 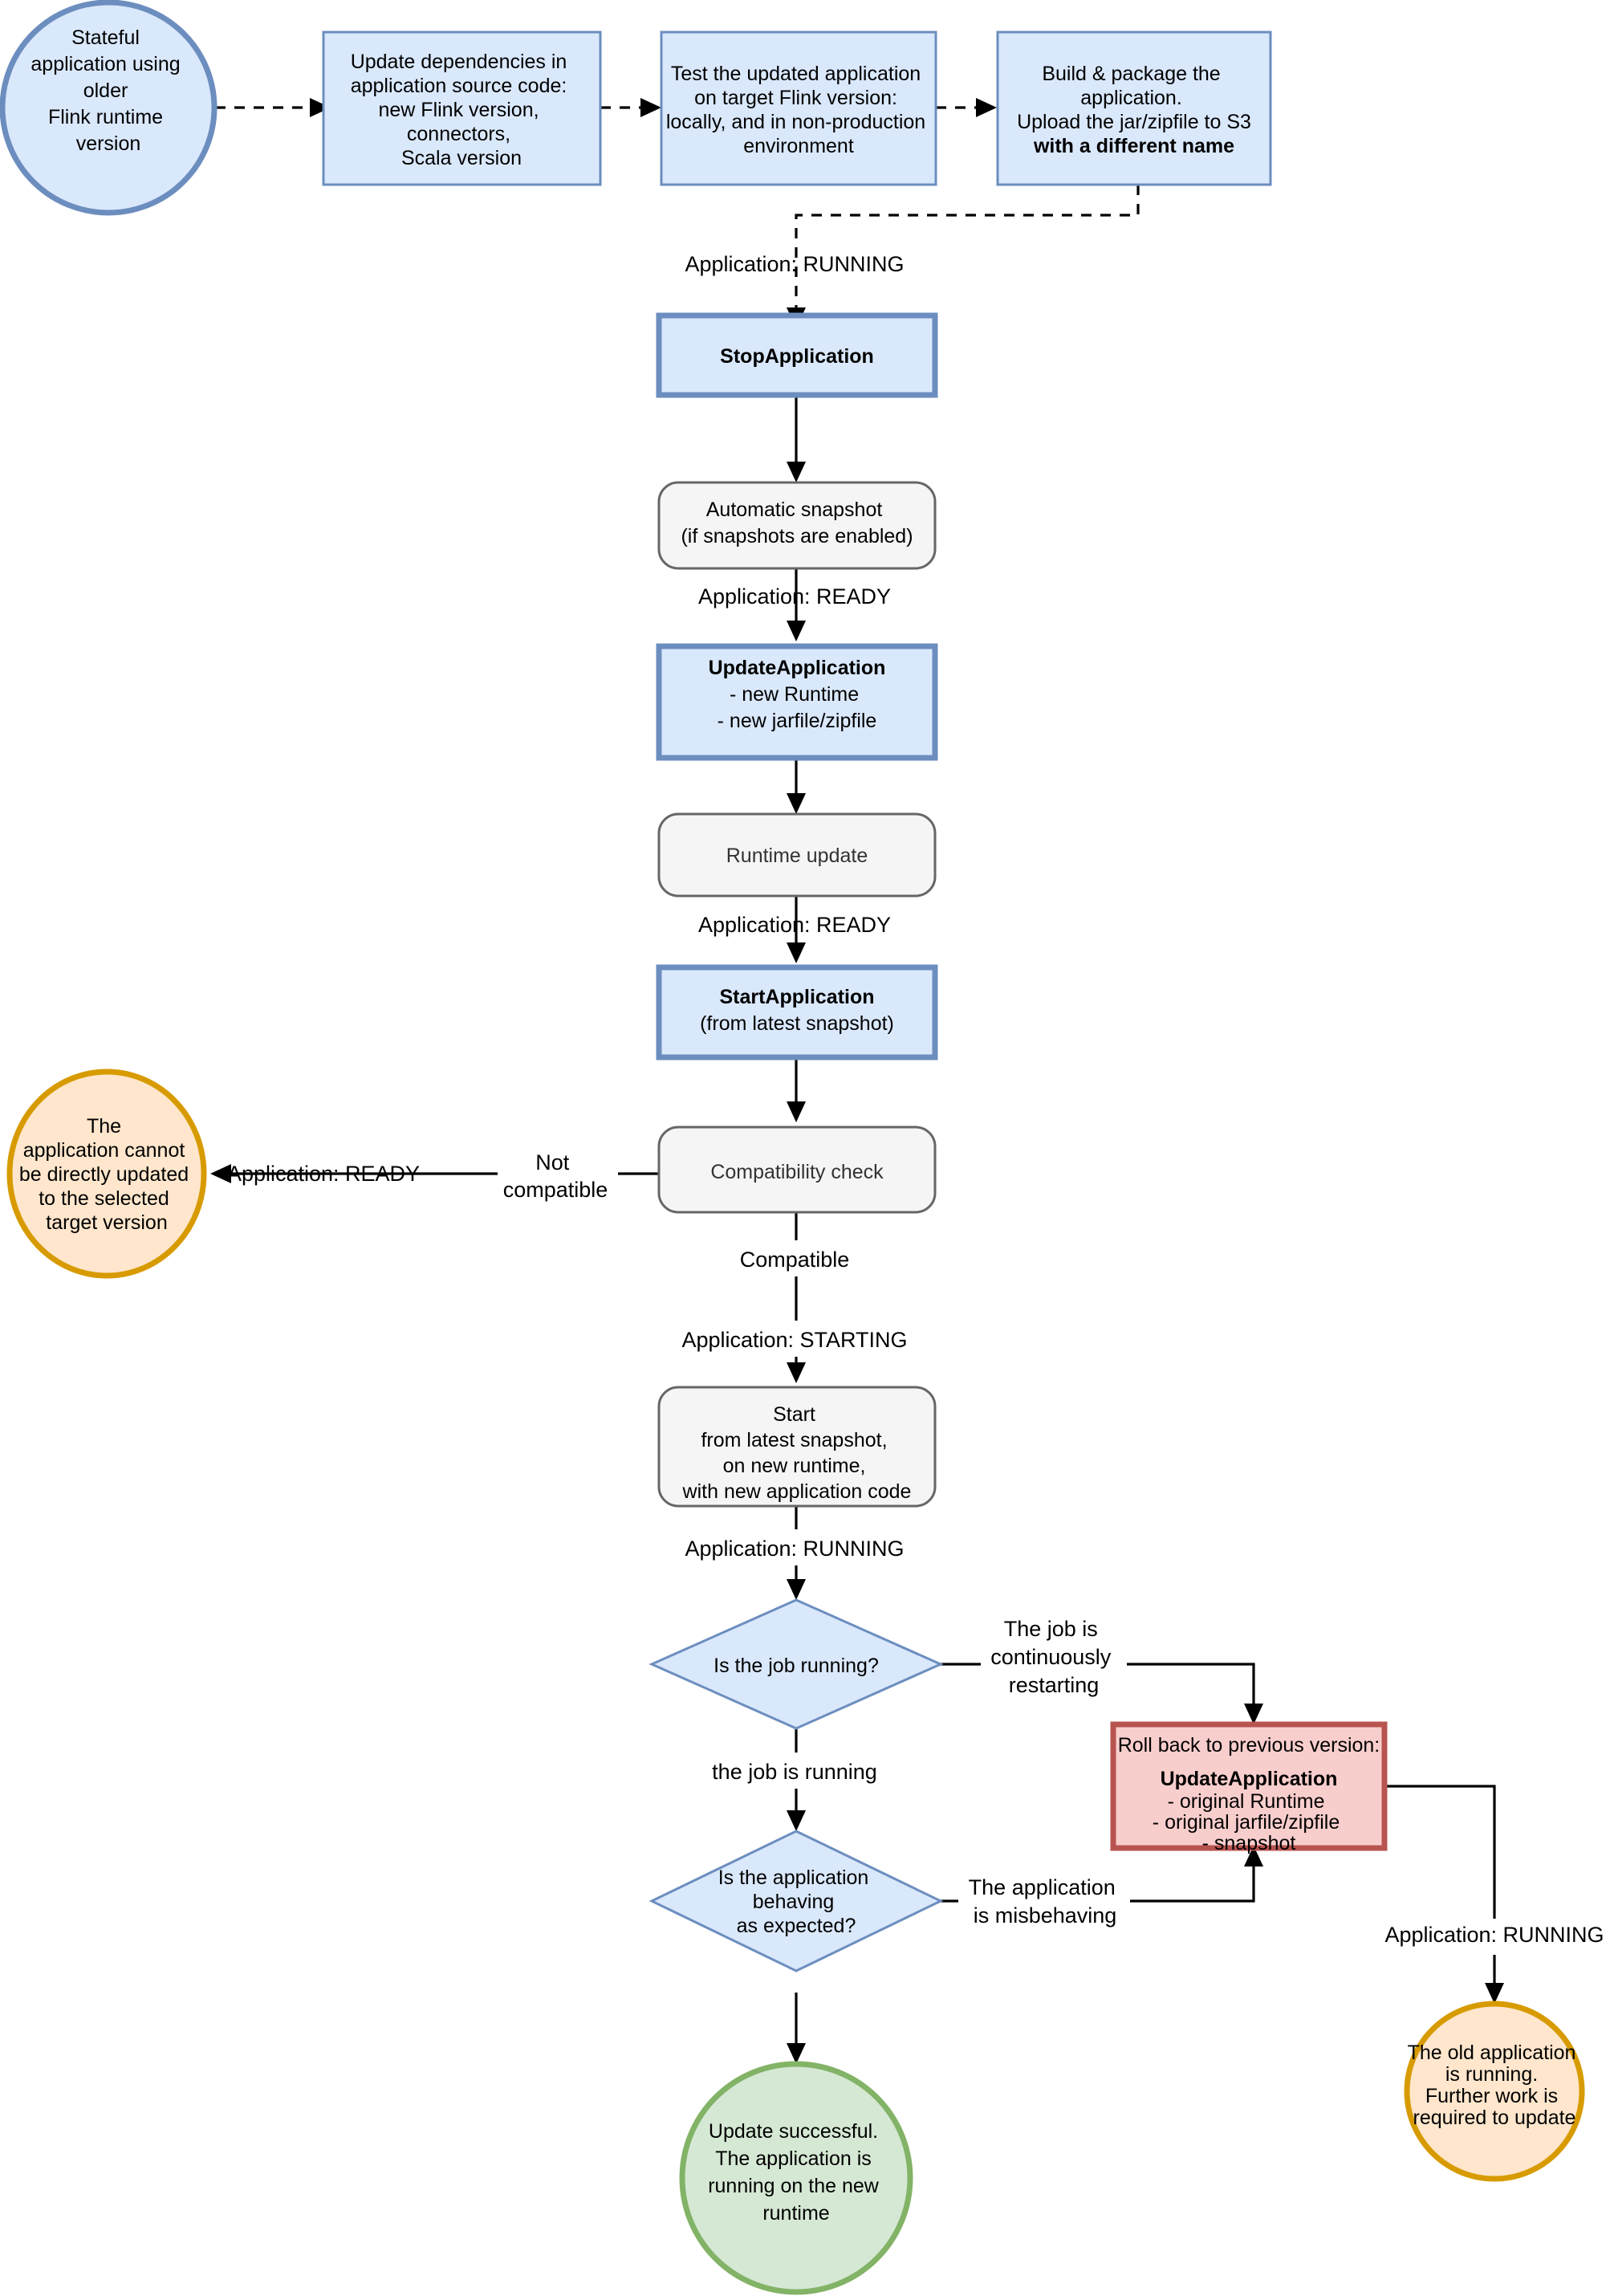 I want to click on node-start-application: StartApplication (from latest snapshot), so click(x=797, y=1012).